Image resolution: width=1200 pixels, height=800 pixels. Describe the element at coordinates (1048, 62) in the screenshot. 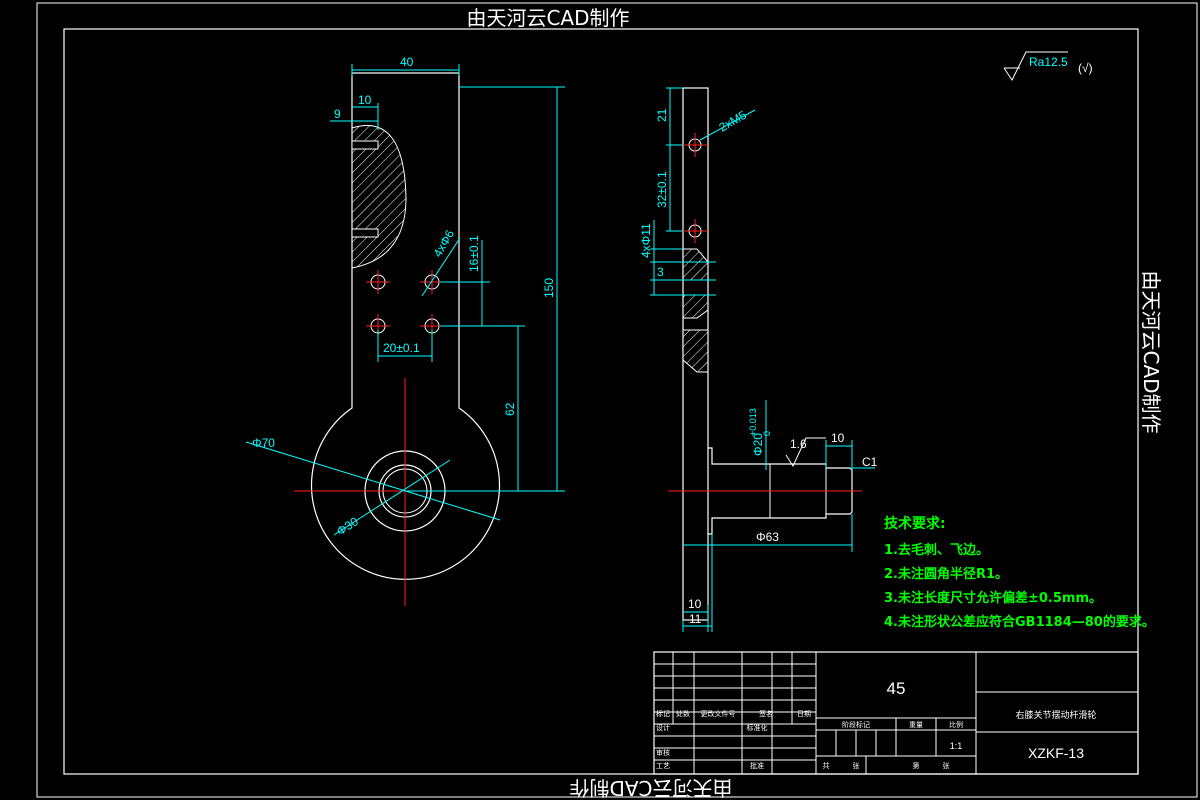

I see `roughness-value: Ra12.5` at that location.